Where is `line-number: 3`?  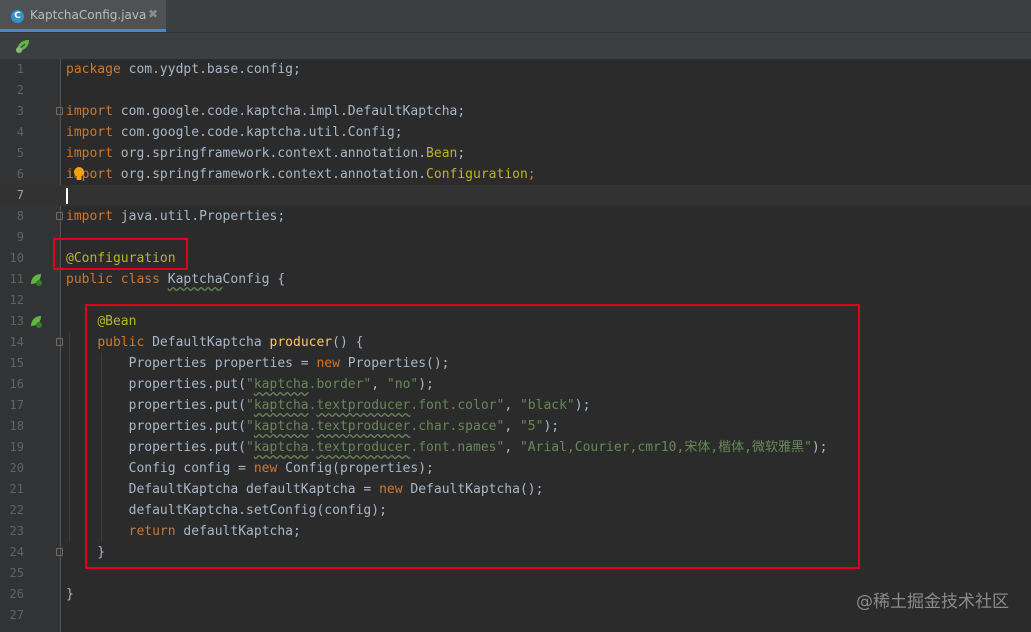
line-number: 3 is located at coordinates (20, 111).